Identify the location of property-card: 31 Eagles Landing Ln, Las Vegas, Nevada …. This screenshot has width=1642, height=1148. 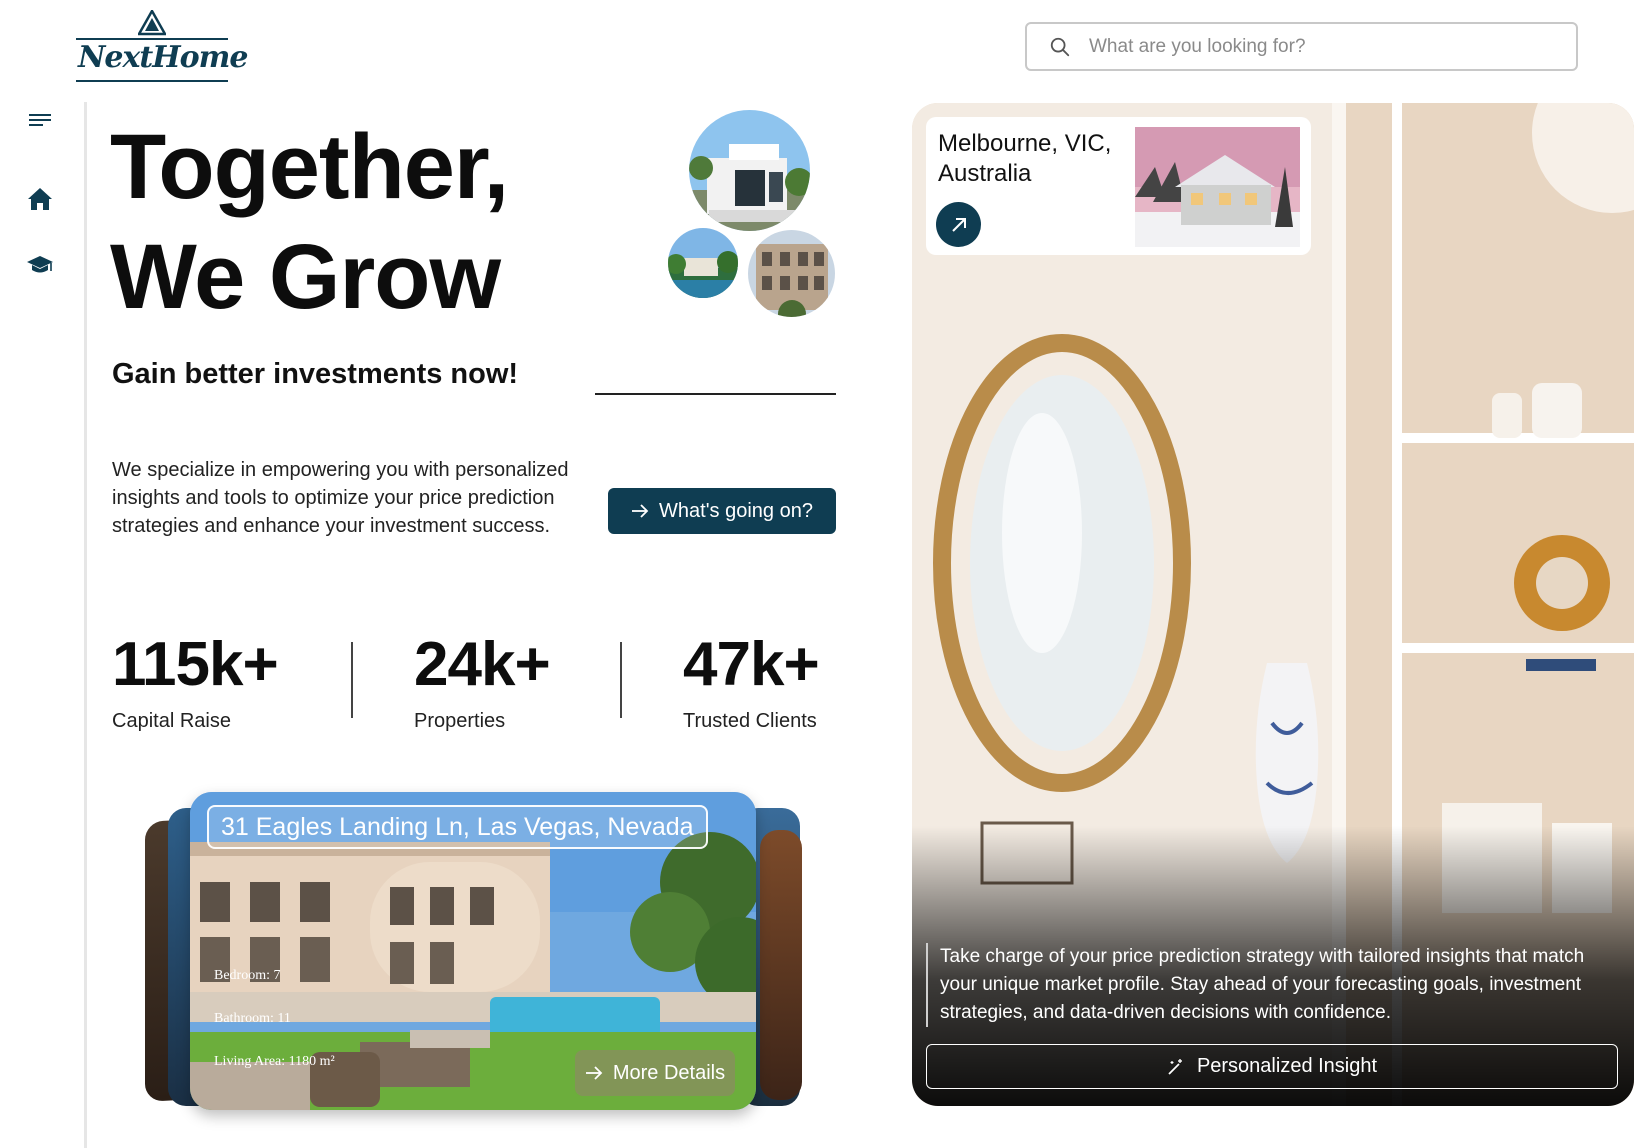
(473, 951).